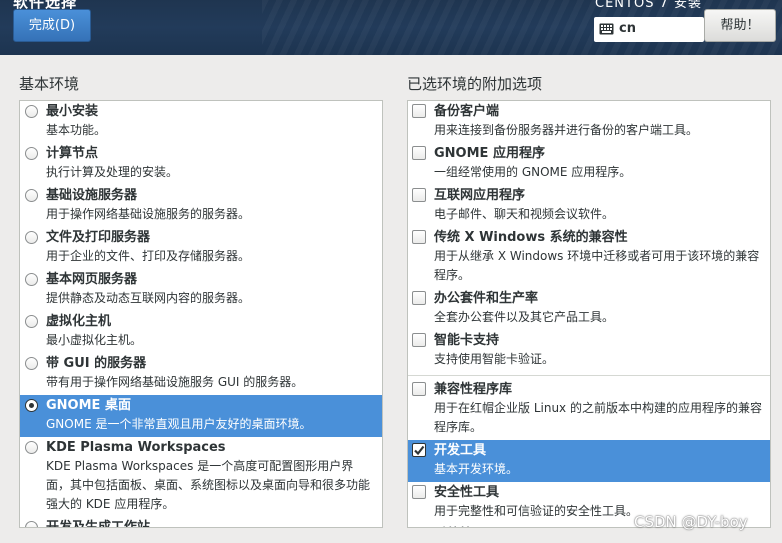 This screenshot has height=543, width=782. What do you see at coordinates (92, 195) in the screenshot?
I see `option-title: 基础设施服务器` at bounding box center [92, 195].